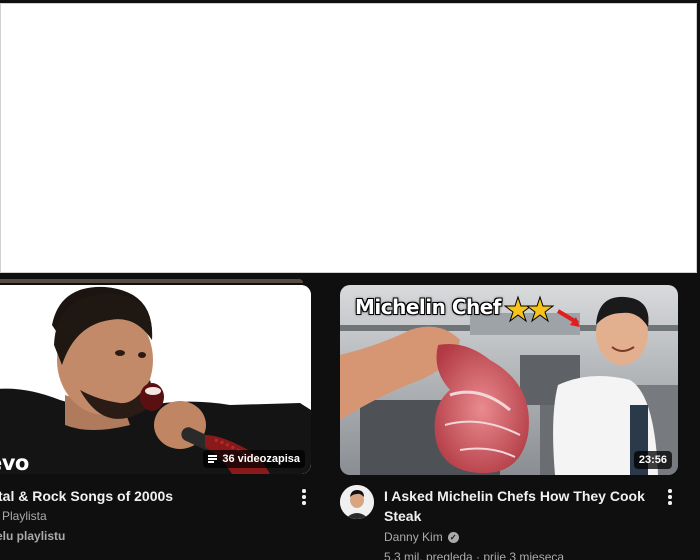 This screenshot has height=560, width=700. Describe the element at coordinates (652, 460) in the screenshot. I see `duration-badge: 23:56` at that location.